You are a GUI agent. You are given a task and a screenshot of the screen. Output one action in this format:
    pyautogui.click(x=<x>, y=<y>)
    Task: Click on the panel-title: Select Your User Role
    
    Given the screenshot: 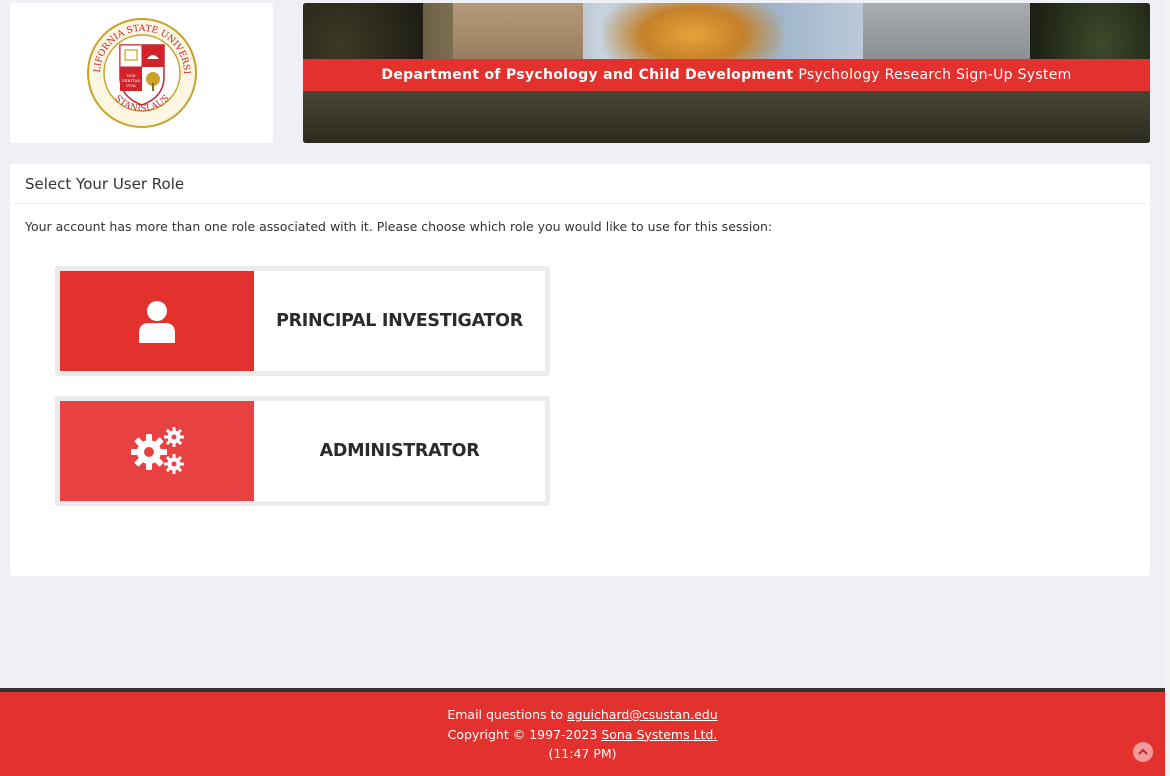 What is the action you would take?
    pyautogui.click(x=580, y=184)
    